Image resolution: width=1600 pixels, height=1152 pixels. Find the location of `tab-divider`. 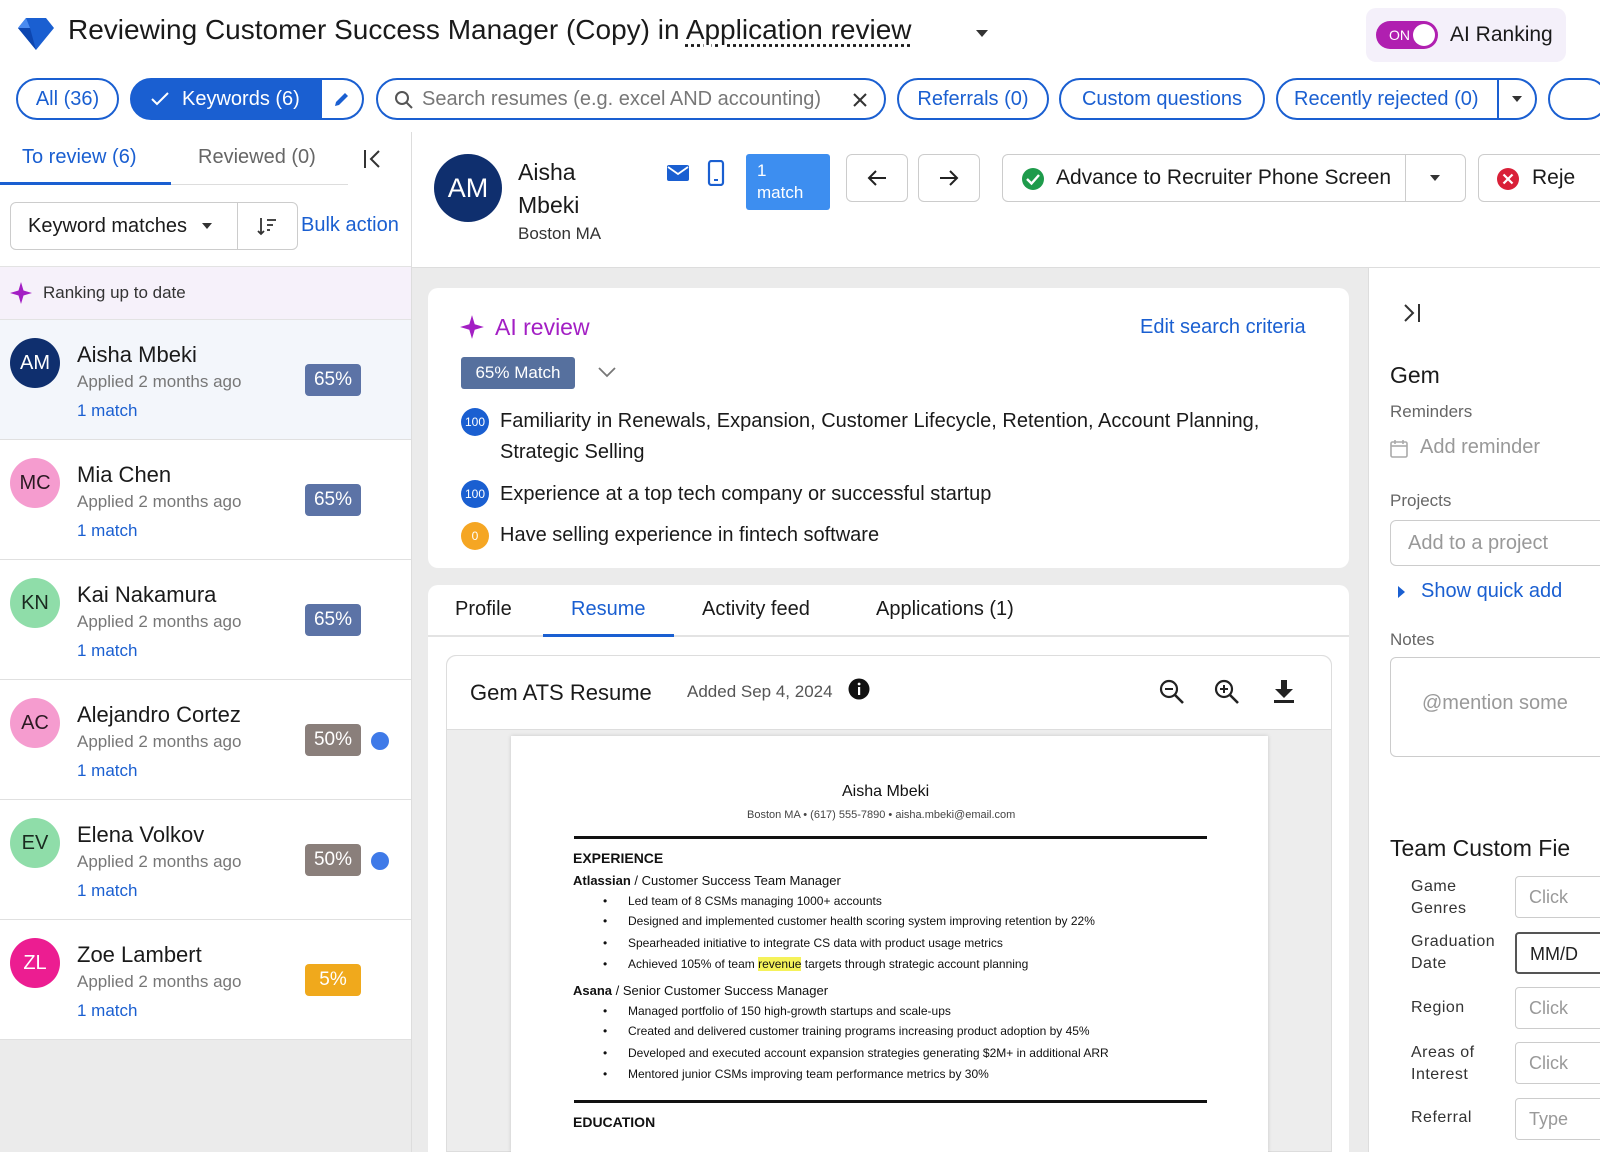

tab-divider is located at coordinates (259, 184).